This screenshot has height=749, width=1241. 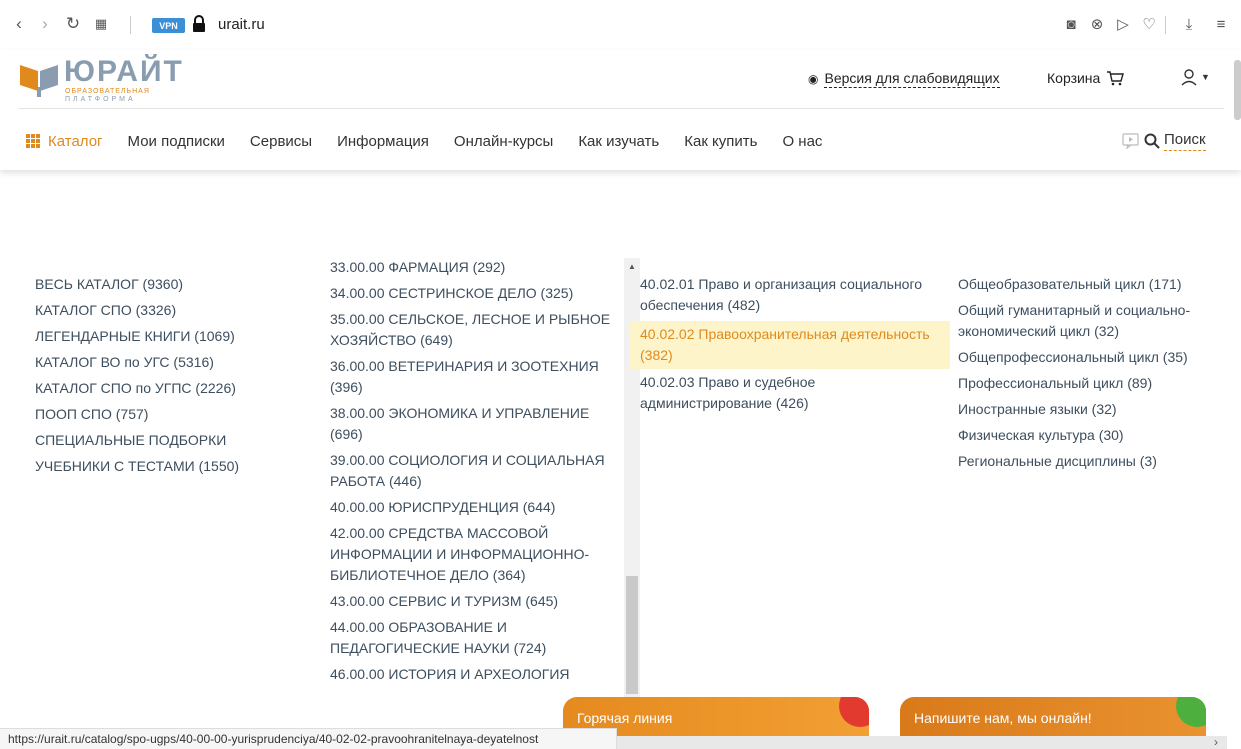 What do you see at coordinates (854, 712) in the screenshot?
I see `hotline-corner-icon` at bounding box center [854, 712].